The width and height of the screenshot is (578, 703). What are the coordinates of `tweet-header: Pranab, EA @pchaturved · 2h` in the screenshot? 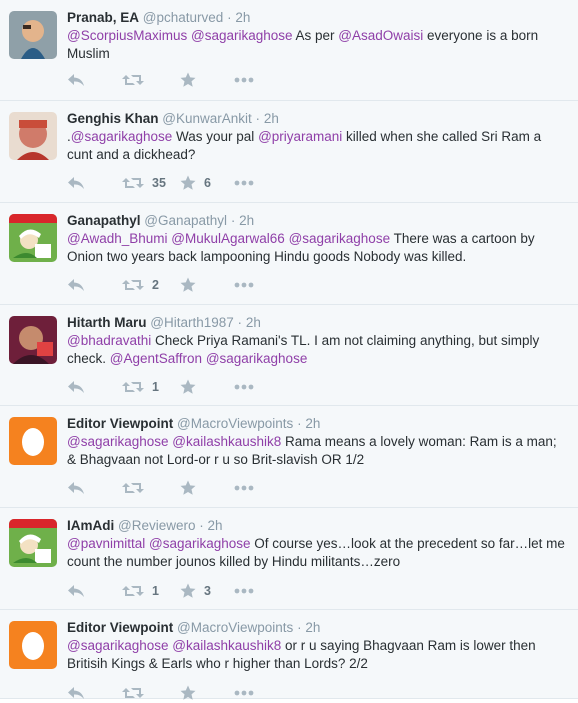 It's located at (158, 18).